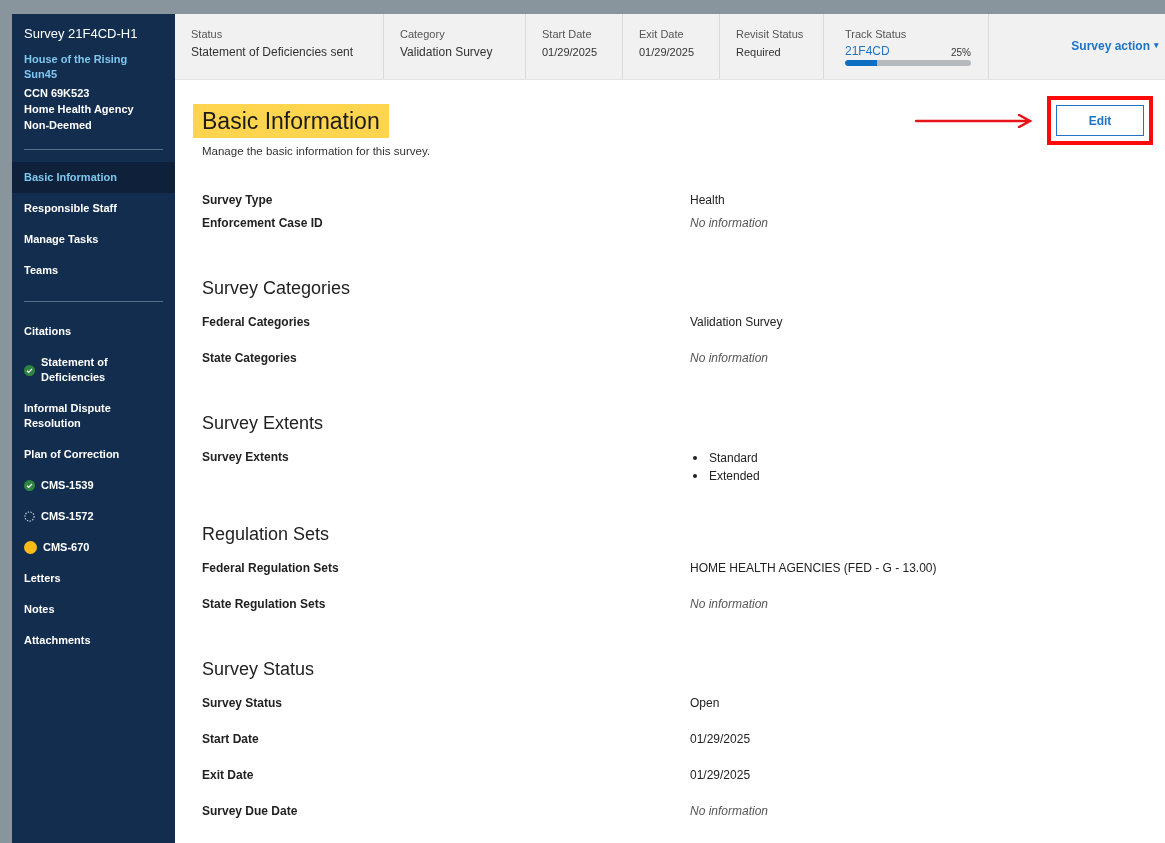 This screenshot has width=1165, height=843. Describe the element at coordinates (813, 569) in the screenshot. I see `field-value: HOME HEALTH AGENCIES (FED - G - 13.00)` at that location.